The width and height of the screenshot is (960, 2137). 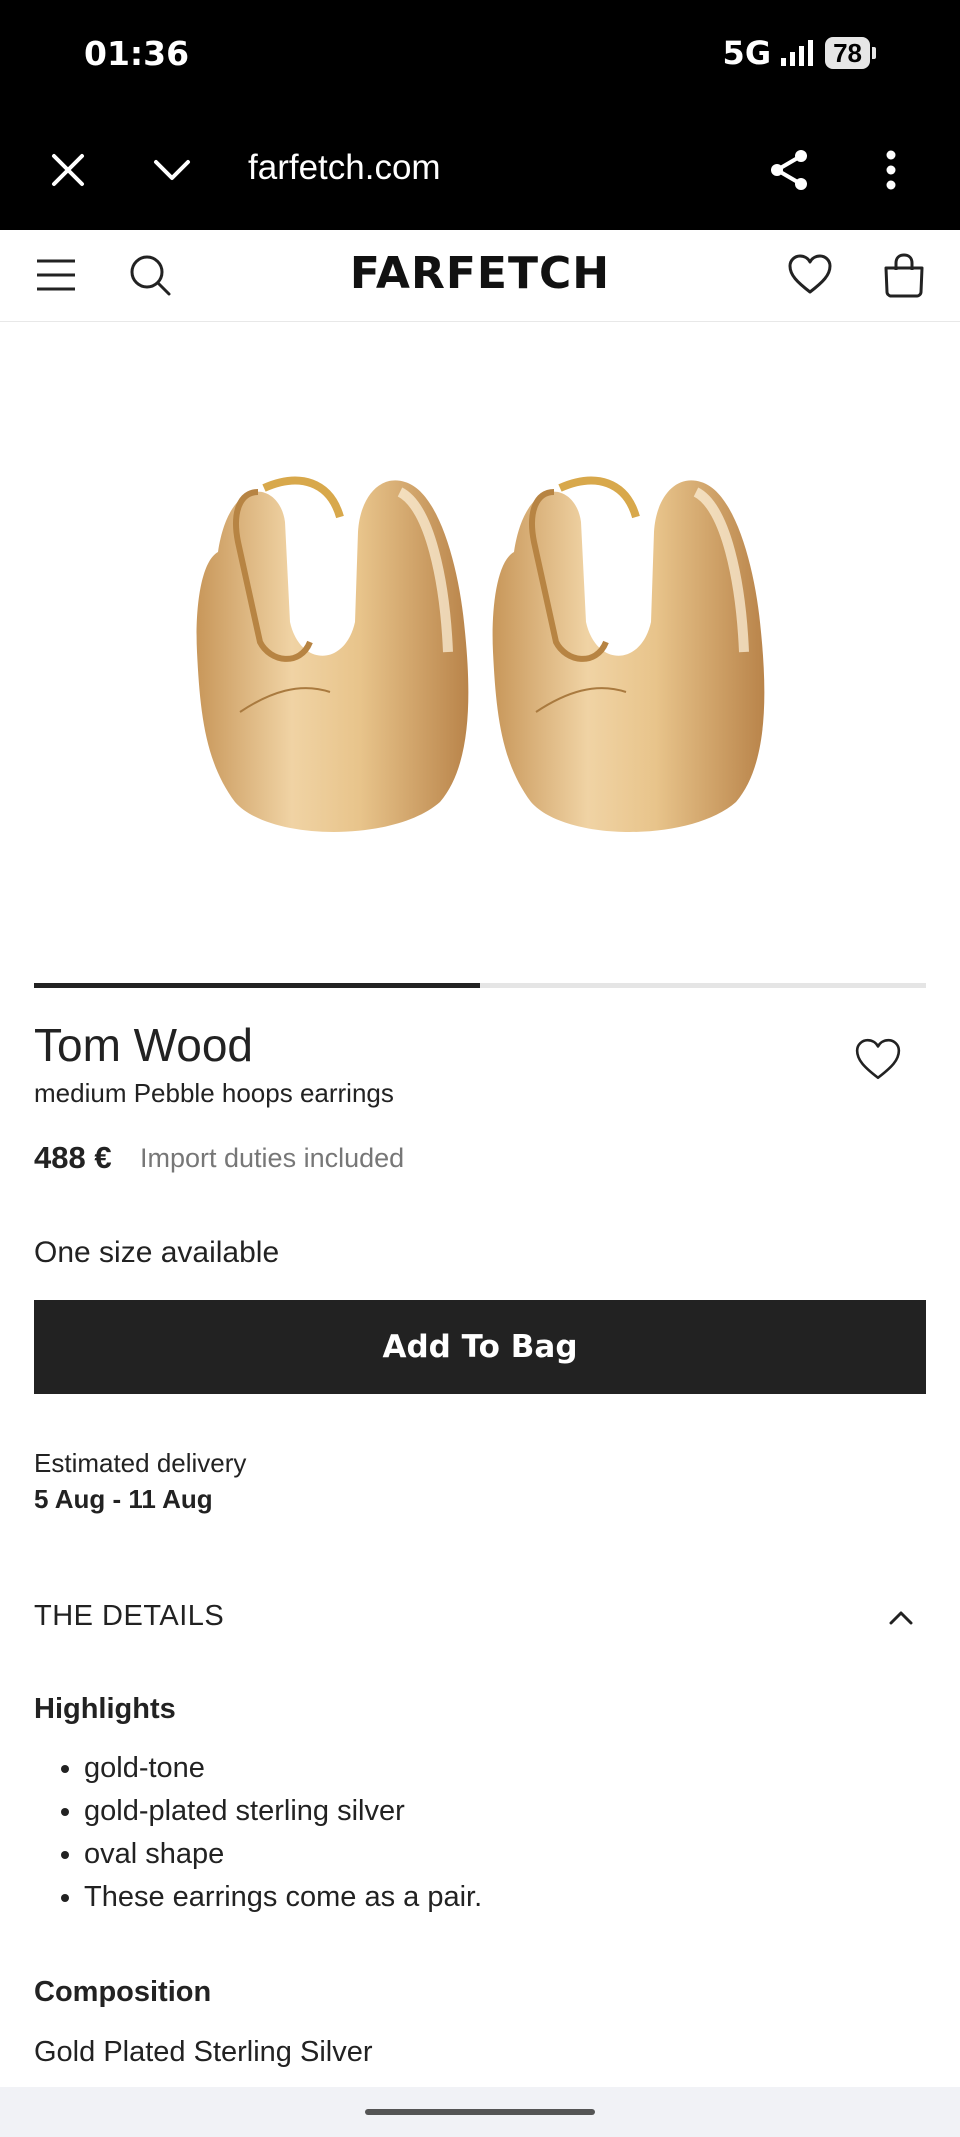 I want to click on signal-icon, so click(x=797, y=53).